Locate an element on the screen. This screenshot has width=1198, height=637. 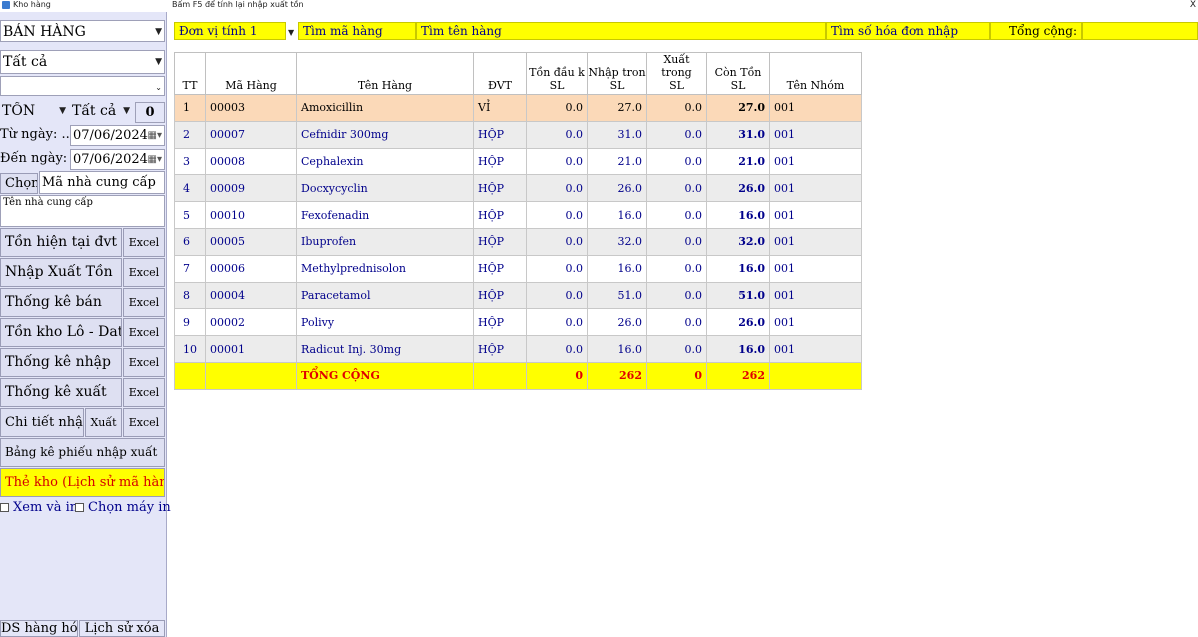
table-row: 1 00003 Amoxicillin VỈ 0.0 27.0 0.0 27.0 001 is located at coordinates (518, 108).